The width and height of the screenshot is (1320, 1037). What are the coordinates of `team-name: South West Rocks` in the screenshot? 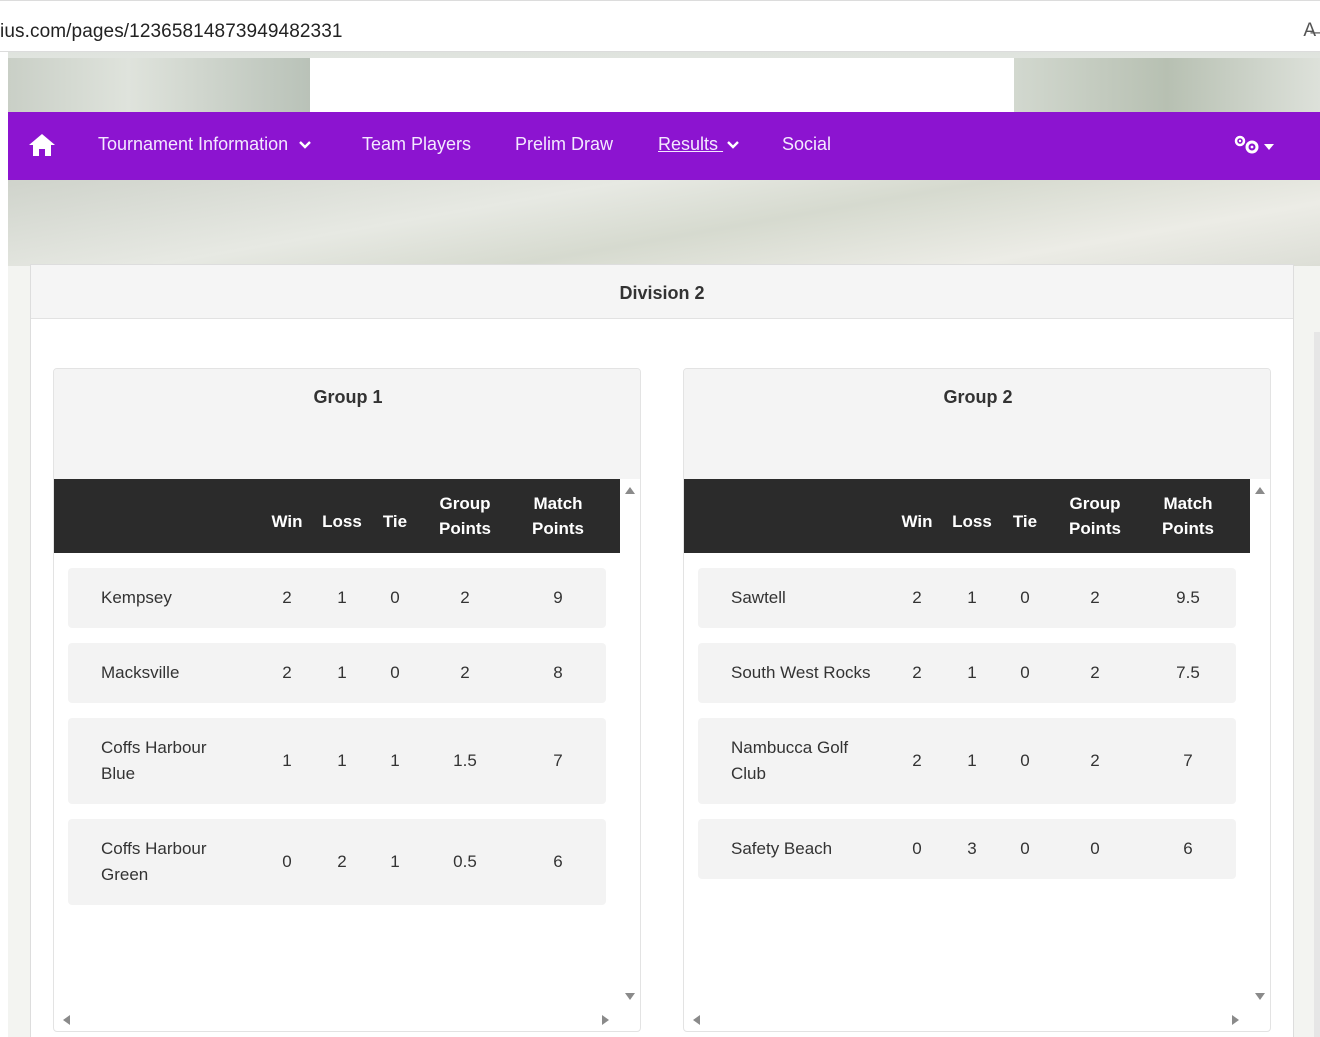 It's located at (801, 672).